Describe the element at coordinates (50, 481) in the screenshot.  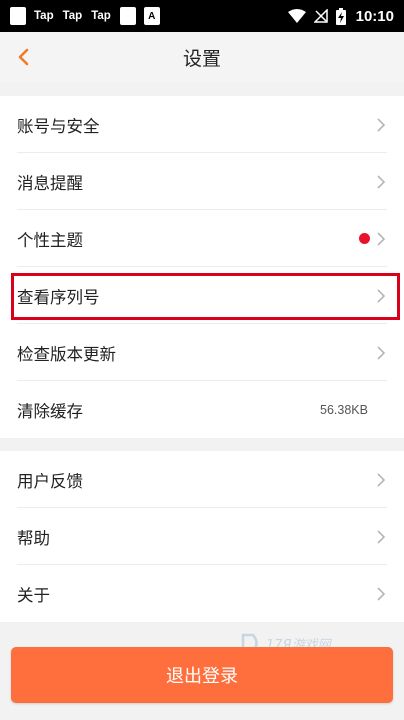
I see `settings-item-label: 用户反馈` at that location.